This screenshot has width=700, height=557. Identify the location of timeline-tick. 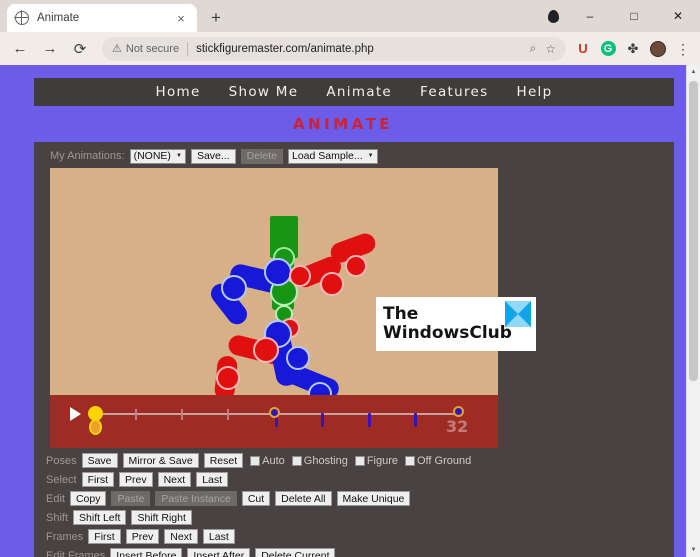
(182, 414).